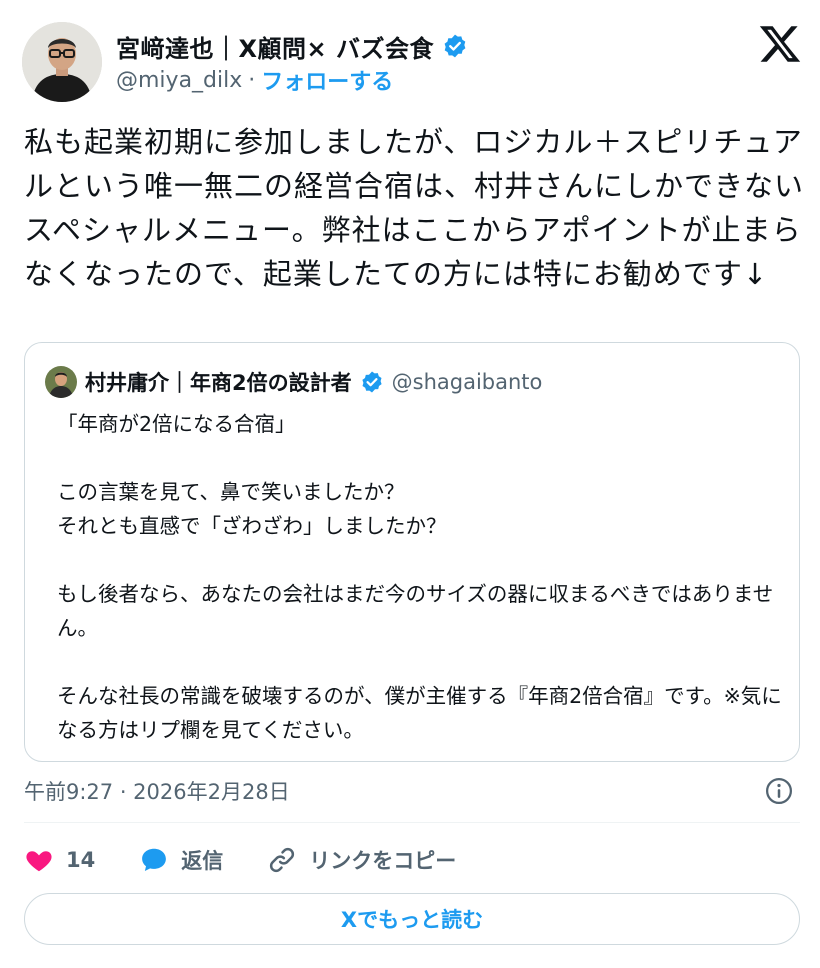  What do you see at coordinates (275, 46) in the screenshot?
I see `author-display-name: 宮﨑達也｜X顧問× バズ会食` at bounding box center [275, 46].